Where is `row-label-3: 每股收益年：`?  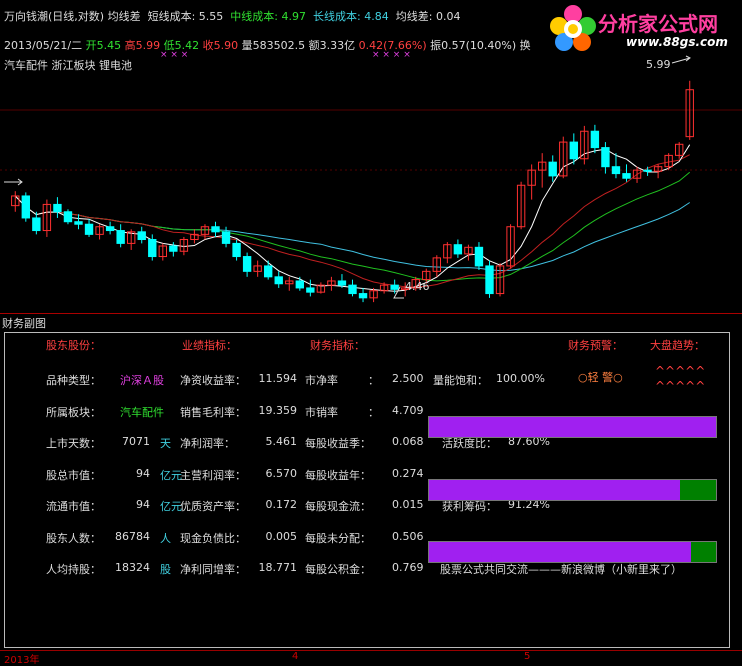
row-label-3: 每股收益年： is located at coordinates (338, 475).